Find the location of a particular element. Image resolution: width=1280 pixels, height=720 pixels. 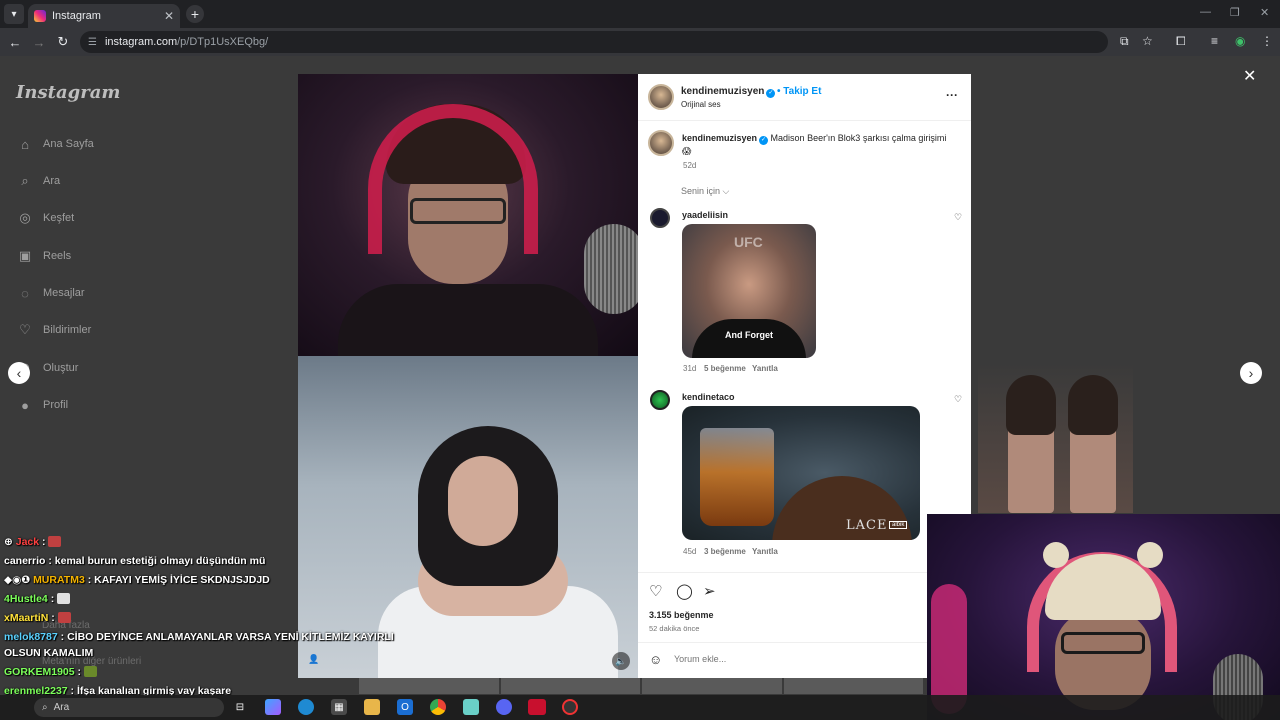

follow-button: • Takip Et is located at coordinates (799, 91).